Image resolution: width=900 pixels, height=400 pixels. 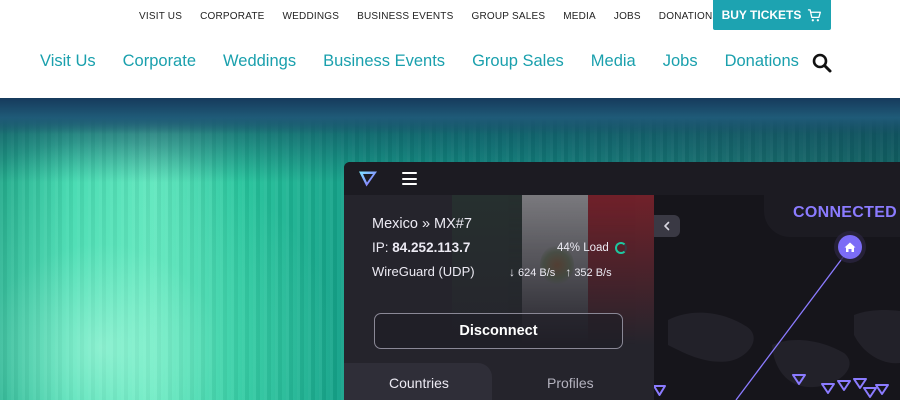 I want to click on collapse-panel-button, so click(x=667, y=226).